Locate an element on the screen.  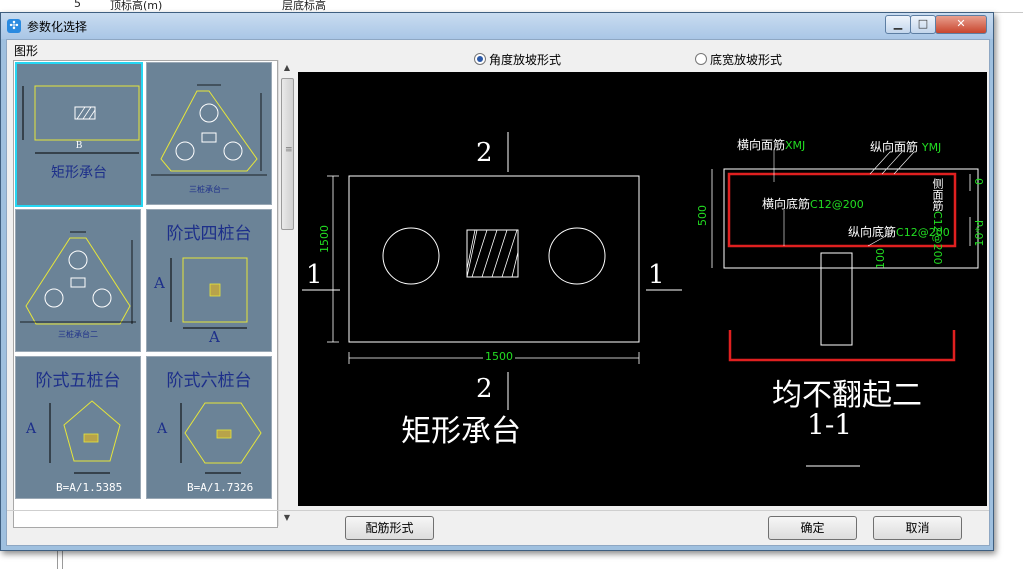
grip-icon: ≡ is located at coordinates (289, 150).